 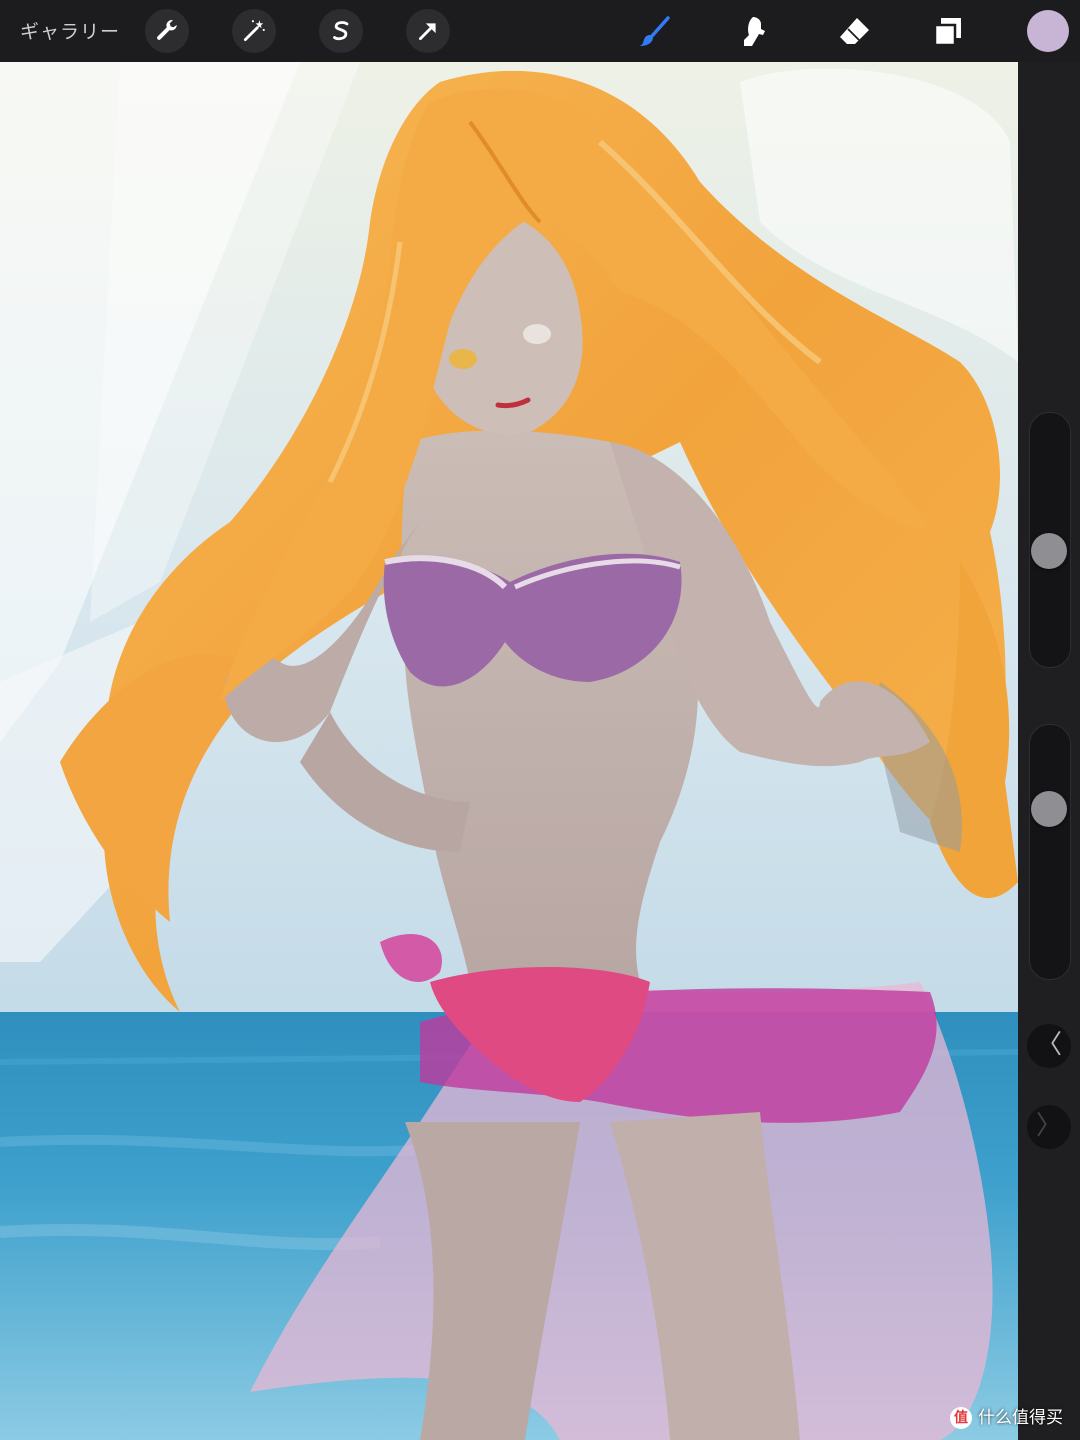 What do you see at coordinates (1050, 852) in the screenshot?
I see `opacity-slider` at bounding box center [1050, 852].